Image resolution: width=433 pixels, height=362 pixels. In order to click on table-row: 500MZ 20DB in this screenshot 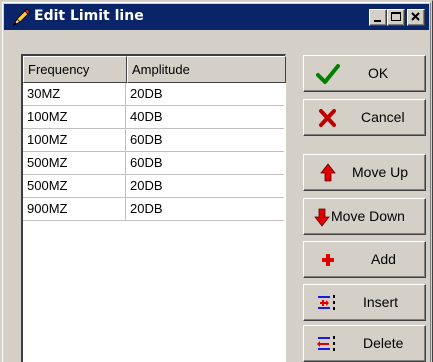, I will do `click(153, 186)`.